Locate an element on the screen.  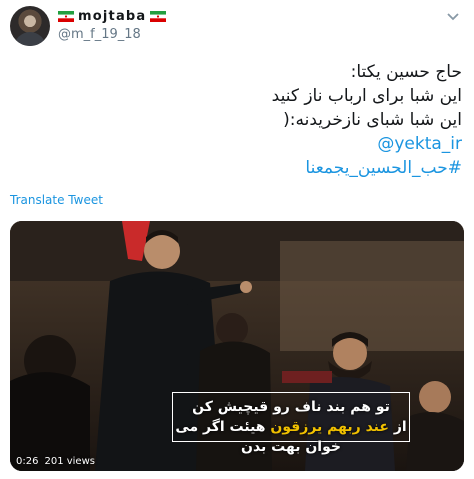
video-meta: 0:26 201 views is located at coordinates (55, 461).